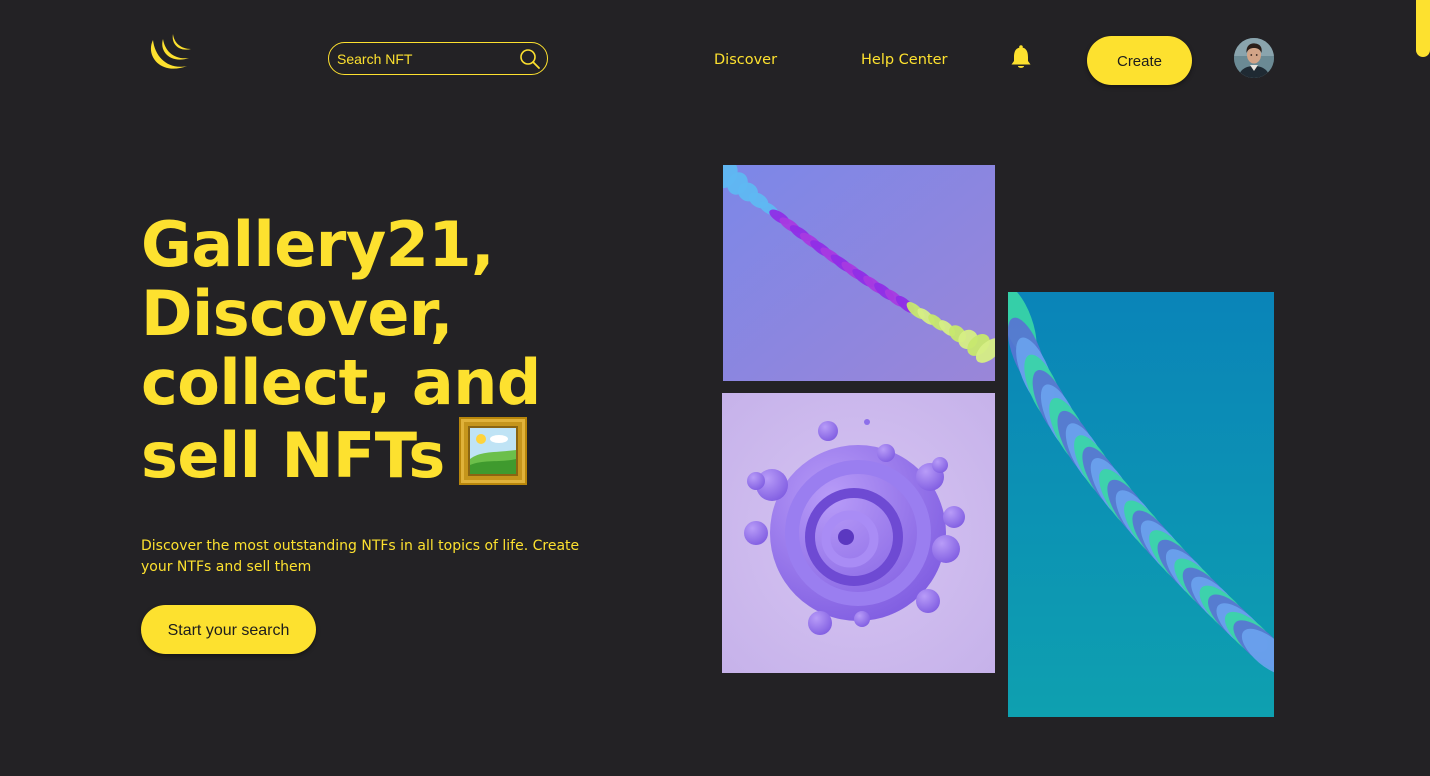 This screenshot has height=776, width=1430. What do you see at coordinates (427, 58) in the screenshot?
I see `search-input` at bounding box center [427, 58].